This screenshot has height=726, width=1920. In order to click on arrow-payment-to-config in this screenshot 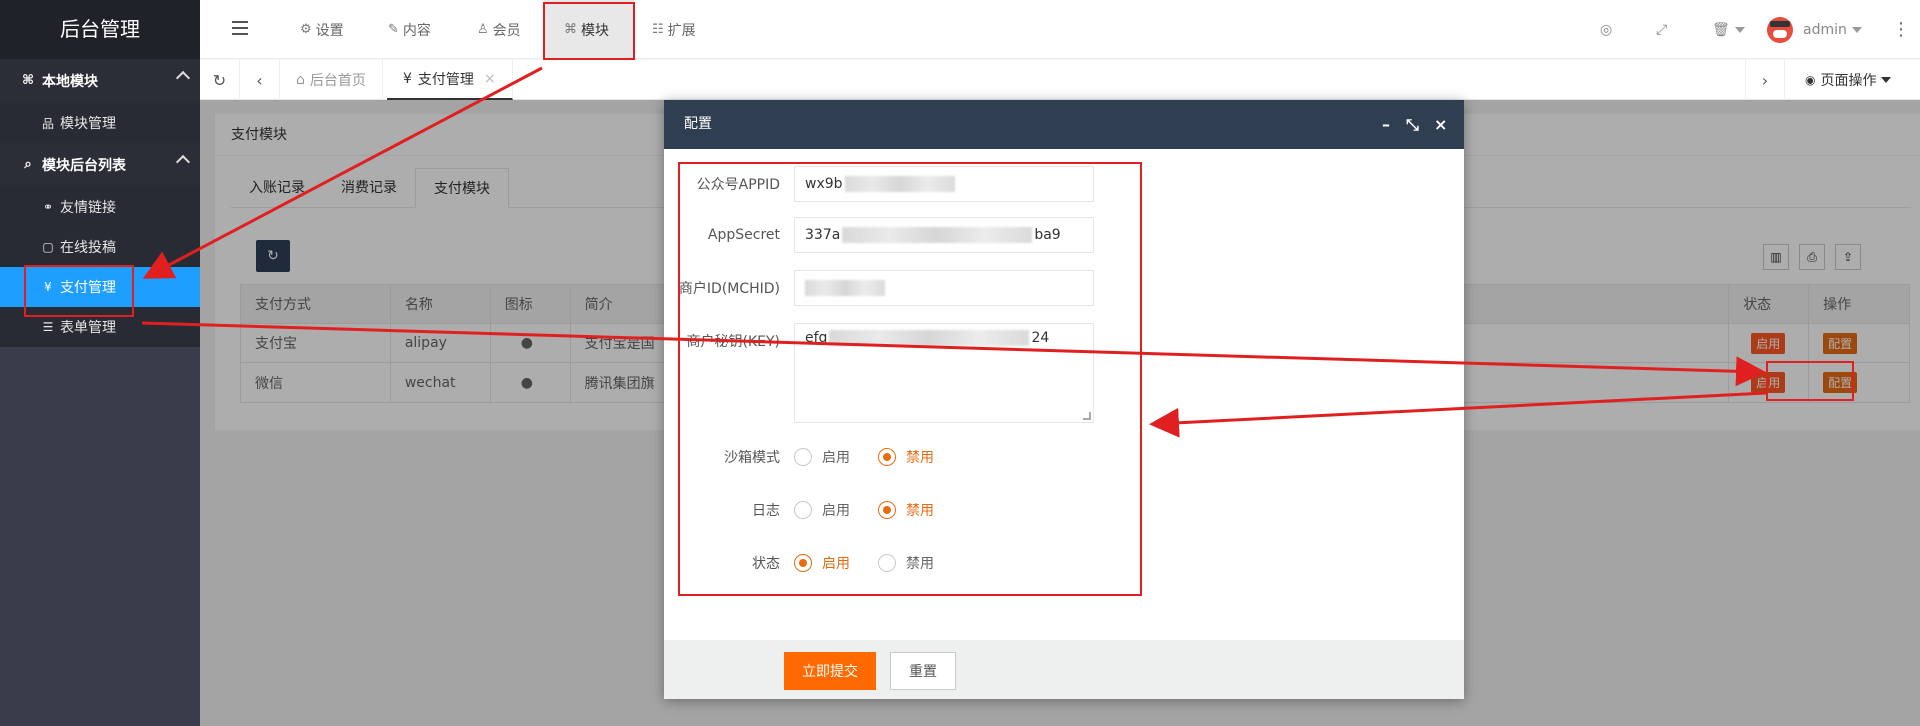, I will do `click(953, 354)`.